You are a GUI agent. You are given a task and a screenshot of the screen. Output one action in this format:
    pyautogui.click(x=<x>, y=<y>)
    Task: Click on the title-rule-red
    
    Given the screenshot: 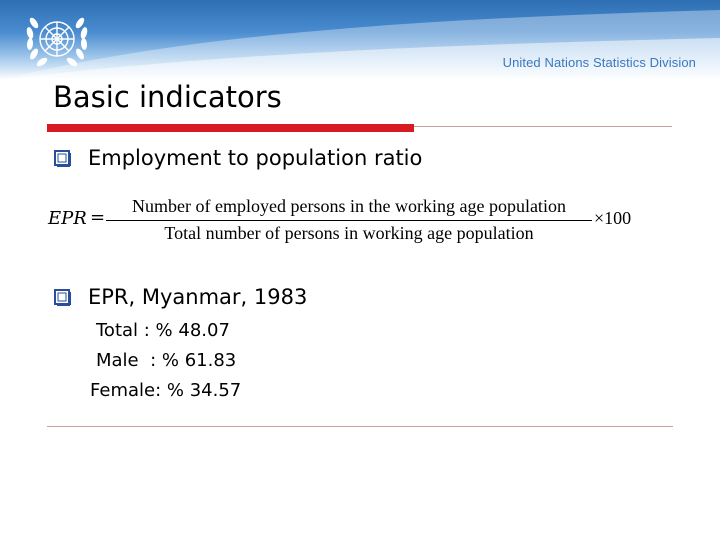 What is the action you would take?
    pyautogui.click(x=230, y=128)
    